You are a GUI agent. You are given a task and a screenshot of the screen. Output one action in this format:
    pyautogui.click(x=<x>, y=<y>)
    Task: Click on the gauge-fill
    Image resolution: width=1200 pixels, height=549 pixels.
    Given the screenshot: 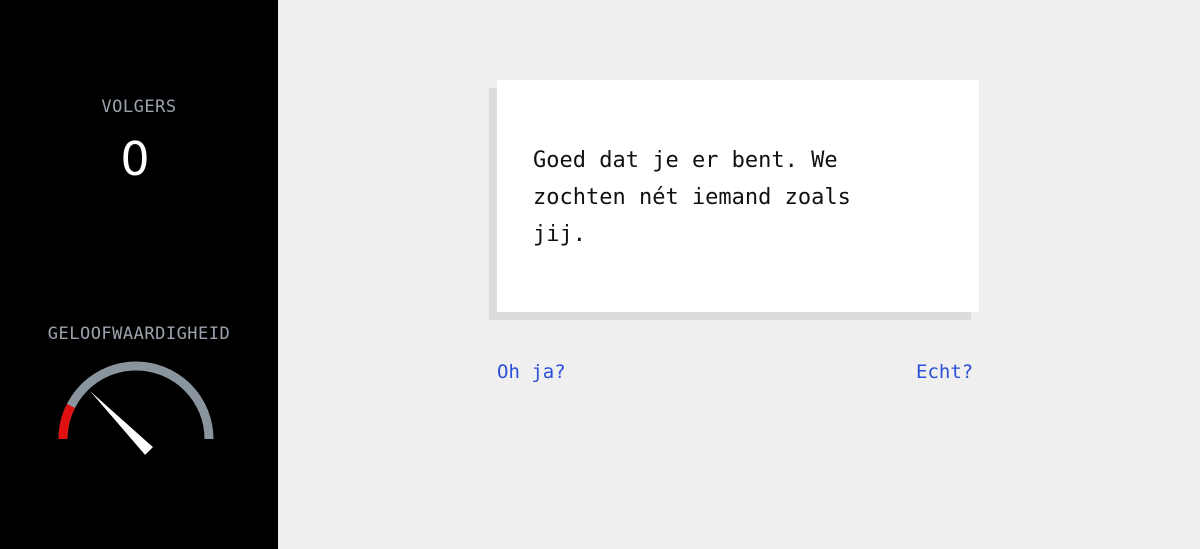 What is the action you would take?
    pyautogui.click(x=67, y=421)
    